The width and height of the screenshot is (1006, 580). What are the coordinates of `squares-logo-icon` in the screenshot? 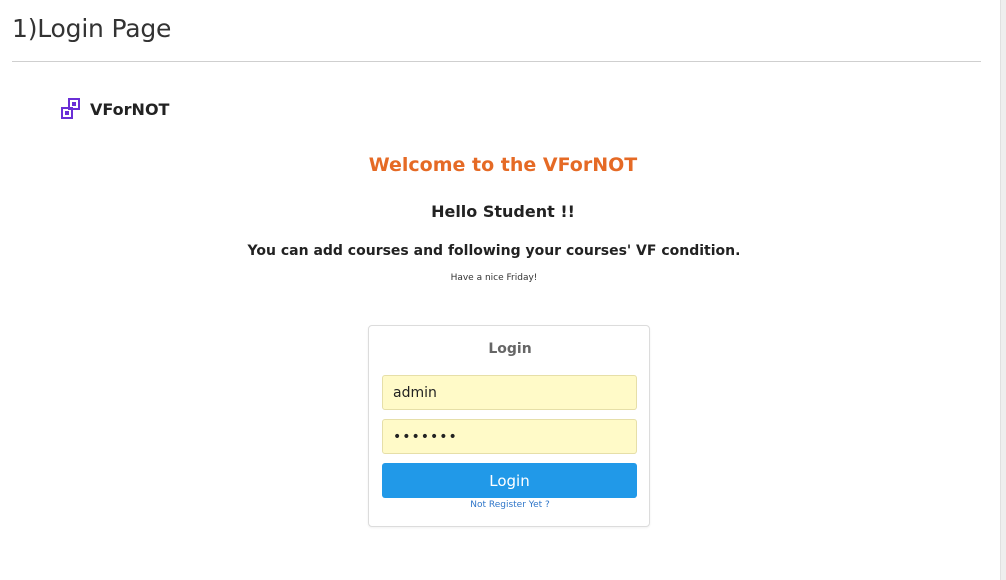 It's located at (71, 109).